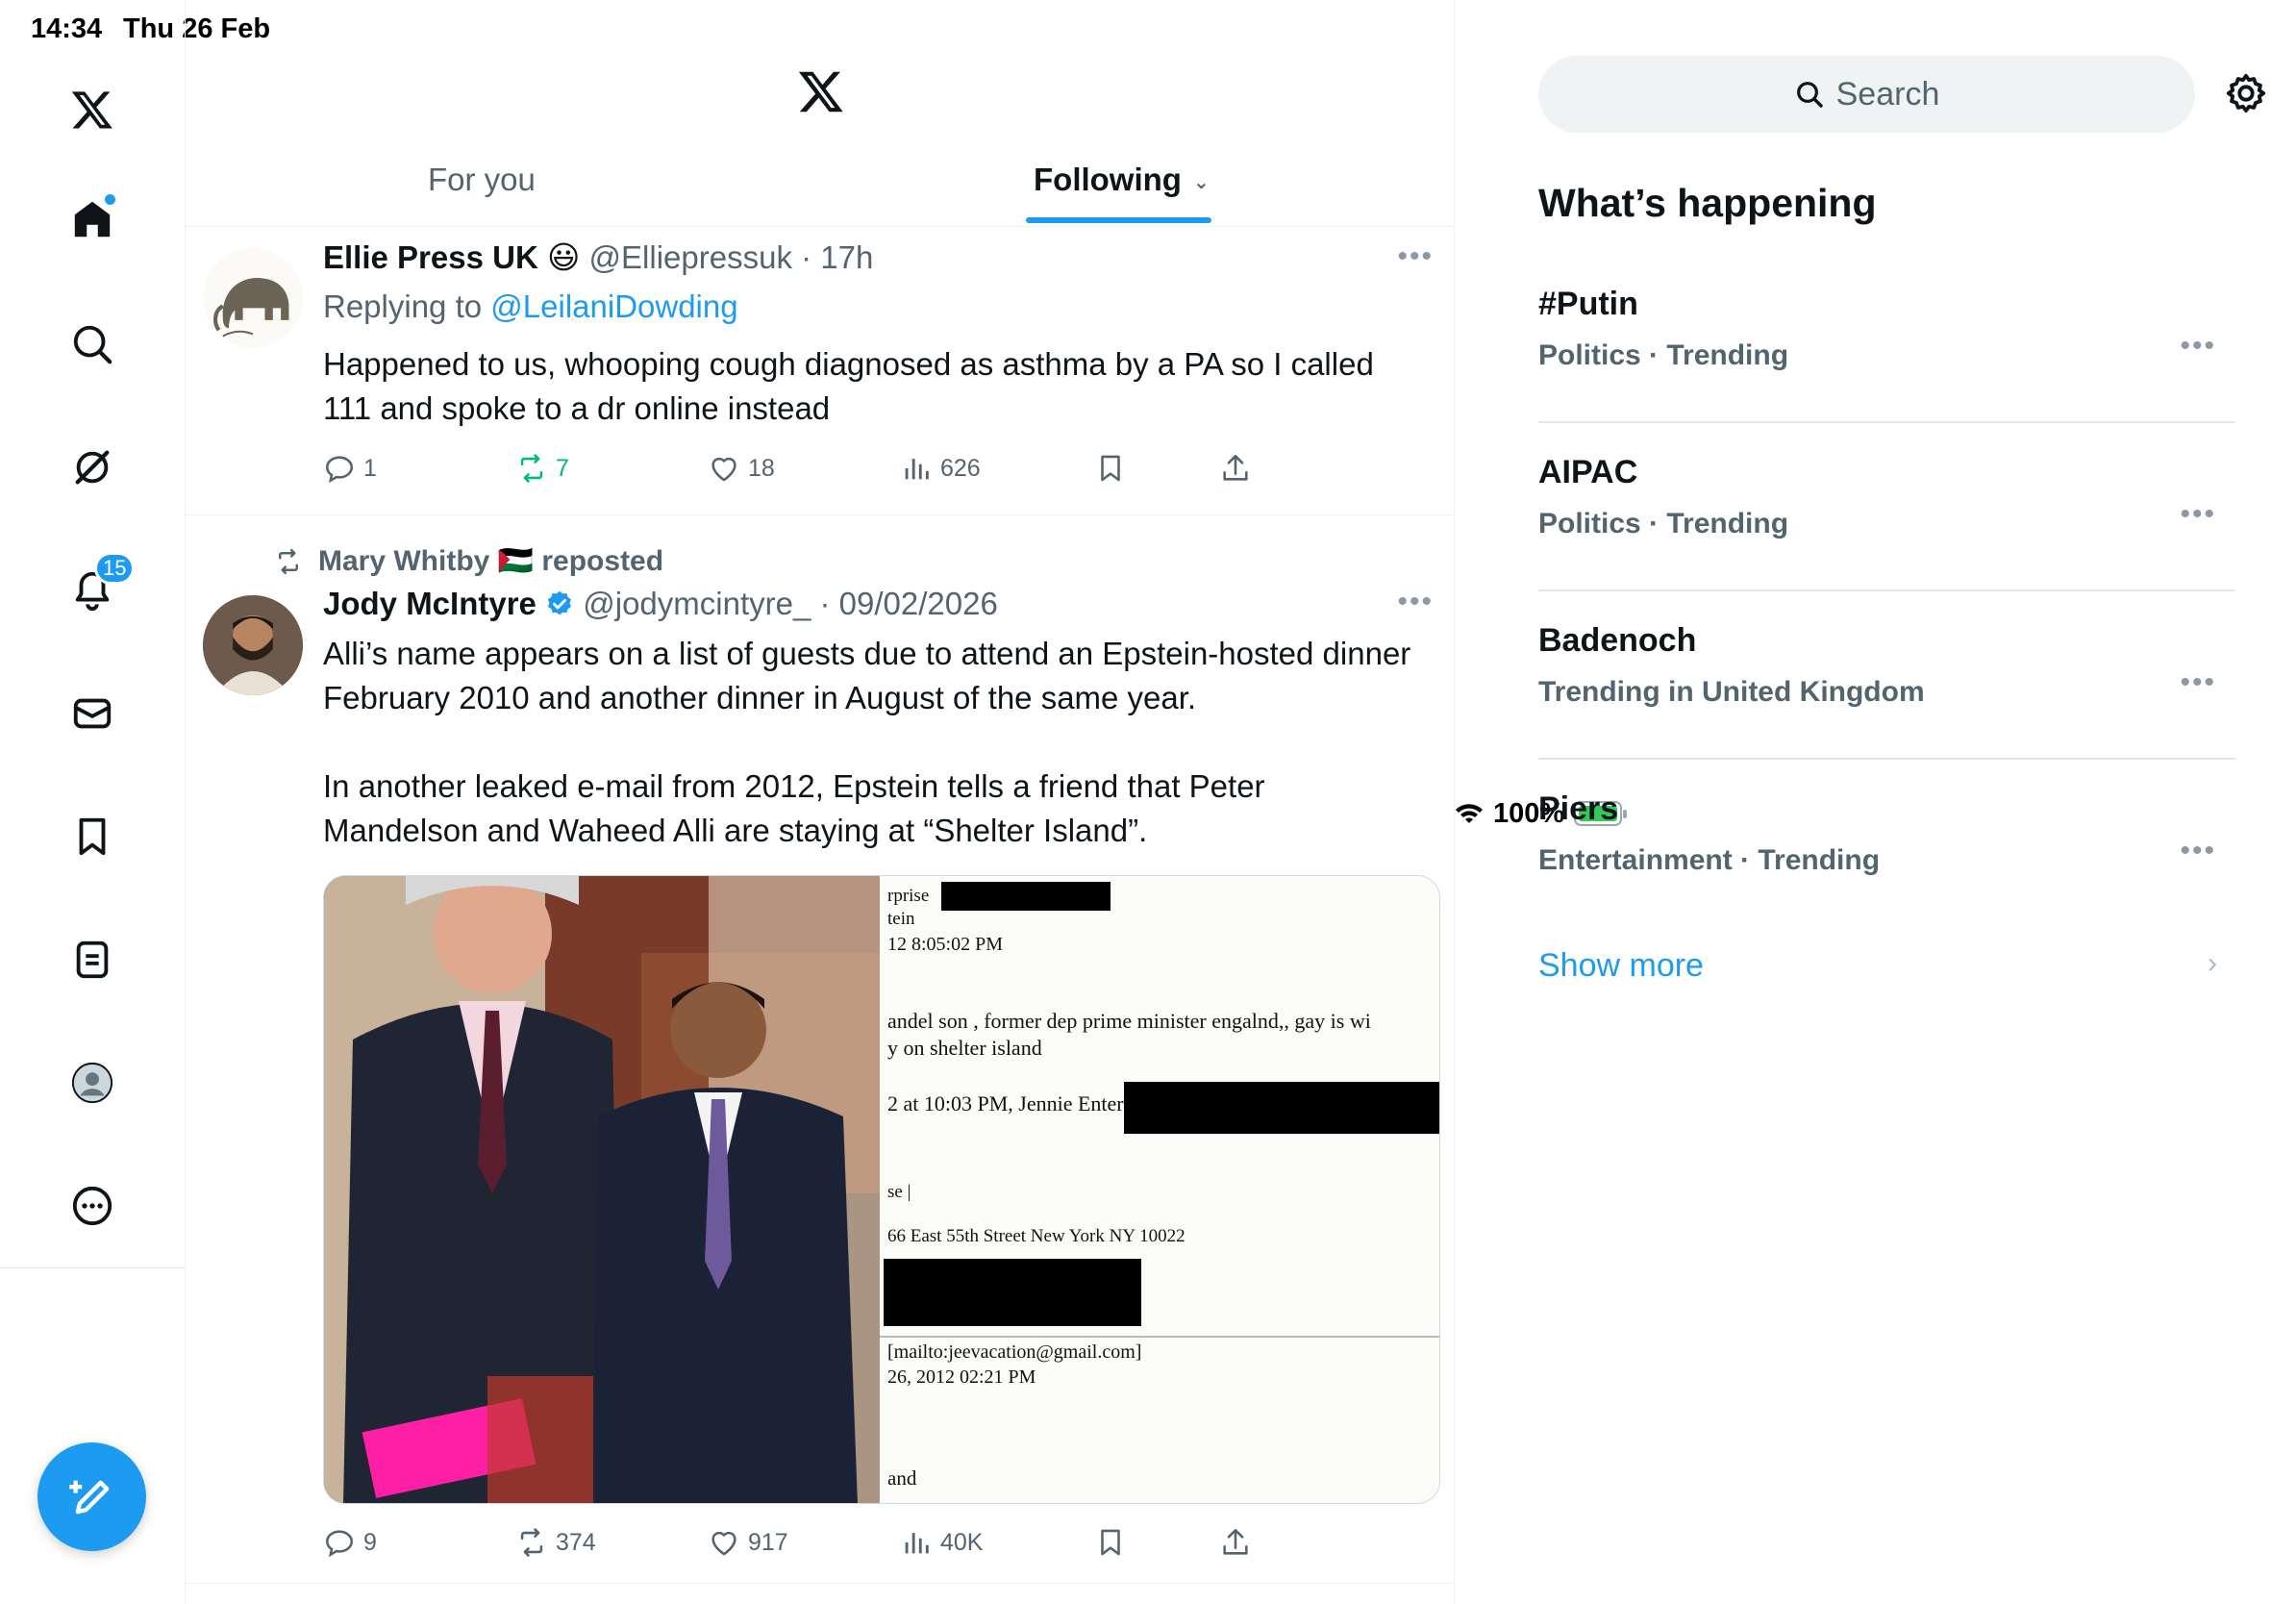 The image size is (2296, 1604). I want to click on doc-line: 12 8:05:02 PM, so click(945, 944).